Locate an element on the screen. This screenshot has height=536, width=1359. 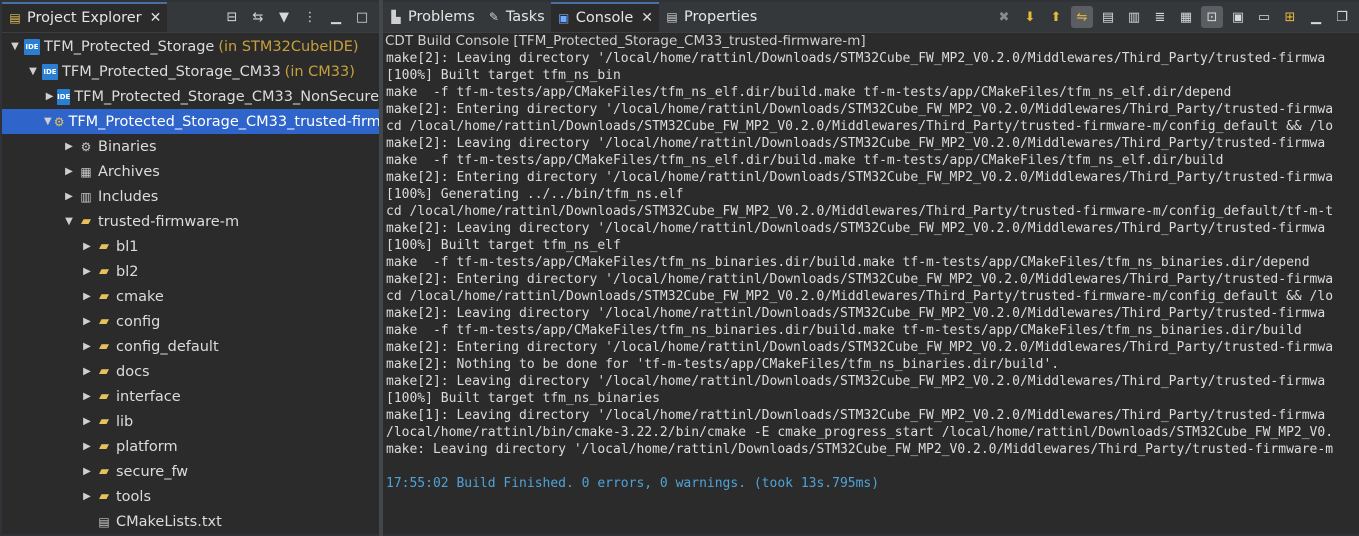
tree-item-label: Archives is located at coordinates (129, 171).